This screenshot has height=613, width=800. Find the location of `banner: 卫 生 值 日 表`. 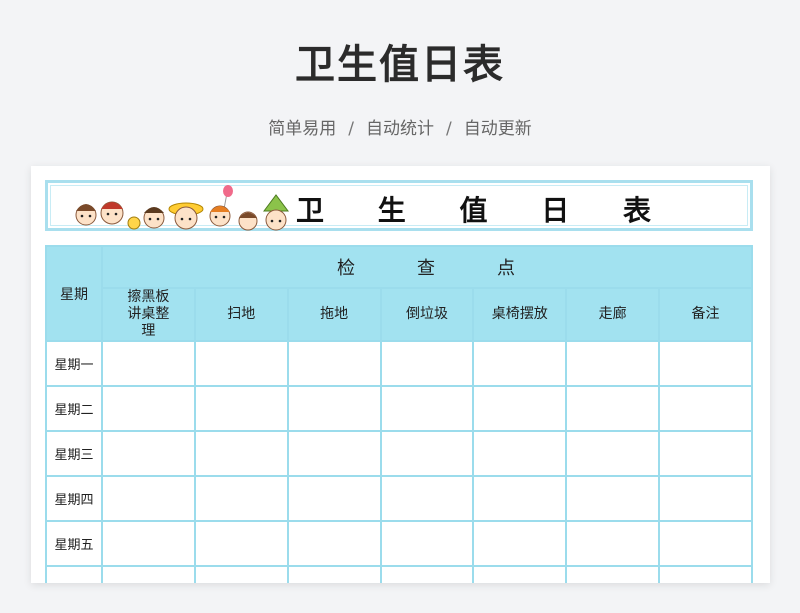

banner: 卫 生 值 日 表 is located at coordinates (399, 205).